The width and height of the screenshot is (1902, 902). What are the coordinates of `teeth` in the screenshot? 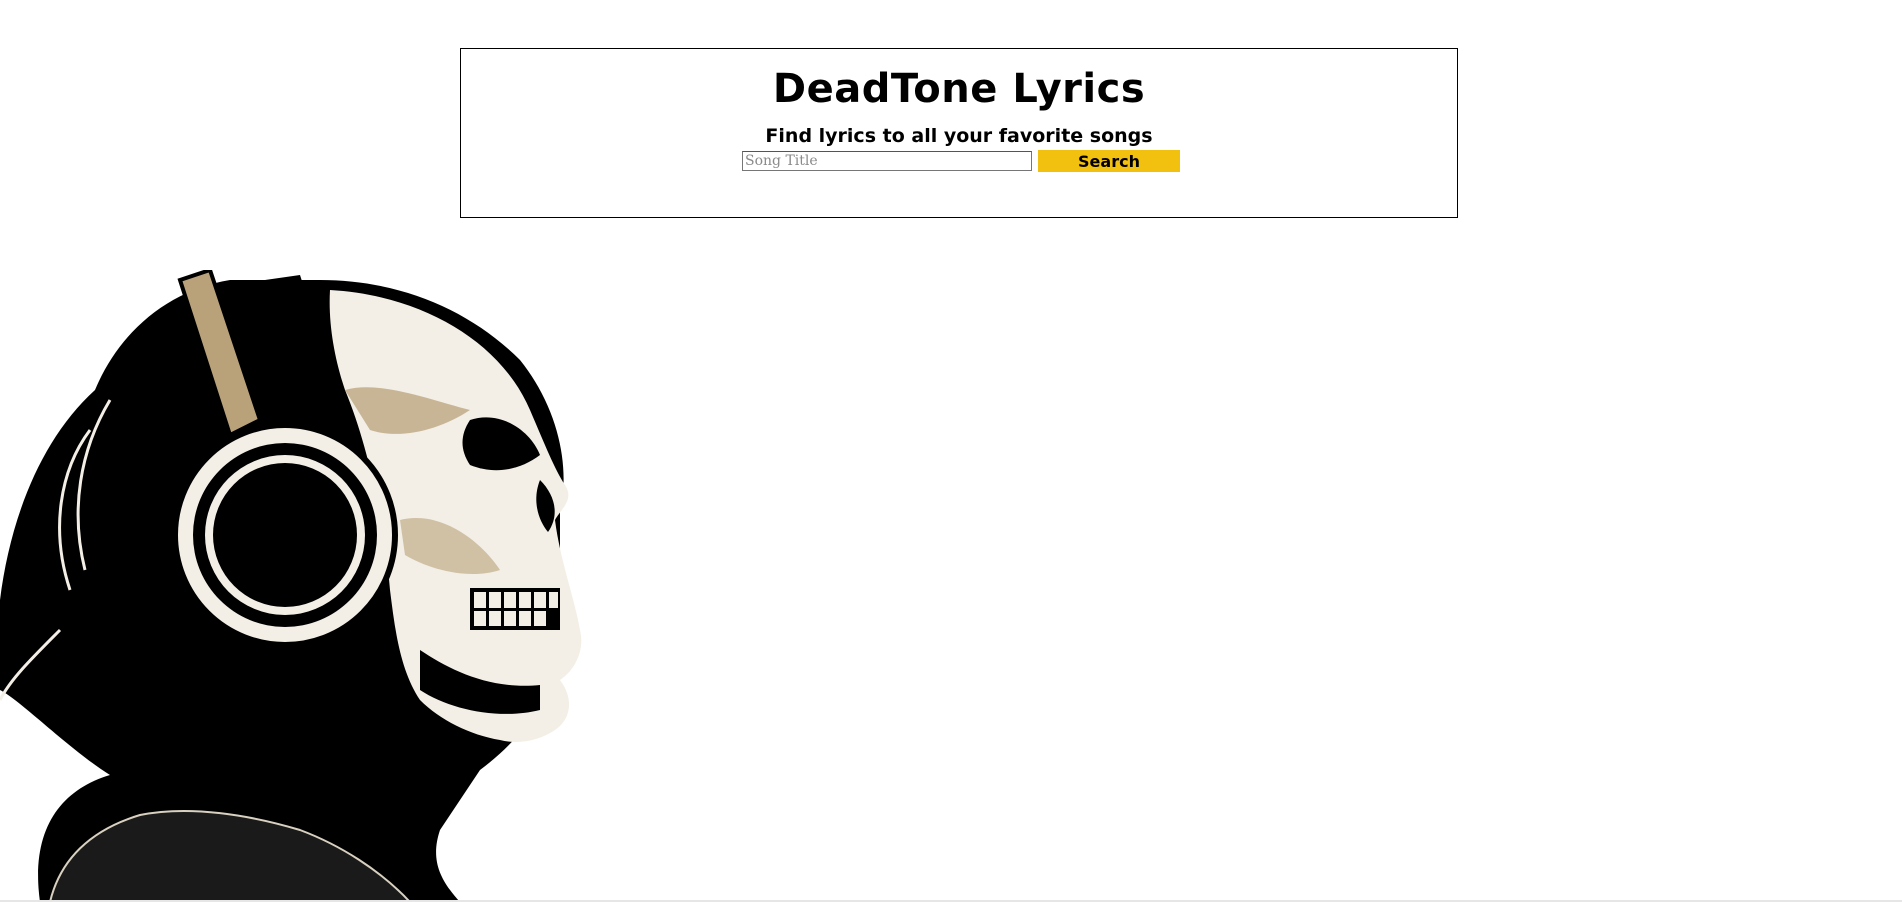 It's located at (515, 609).